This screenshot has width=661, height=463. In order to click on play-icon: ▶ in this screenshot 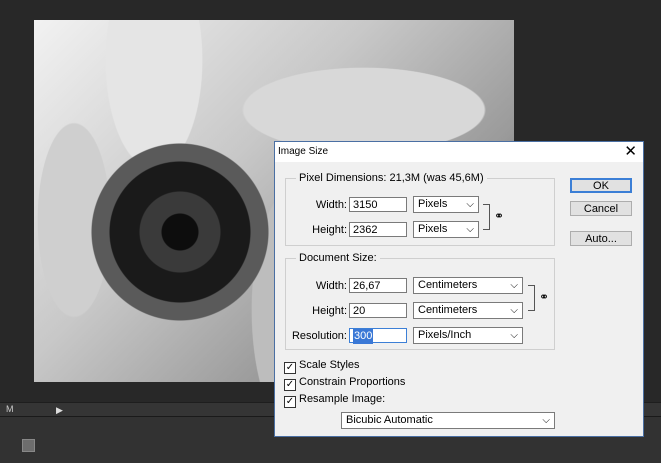, I will do `click(59, 410)`.